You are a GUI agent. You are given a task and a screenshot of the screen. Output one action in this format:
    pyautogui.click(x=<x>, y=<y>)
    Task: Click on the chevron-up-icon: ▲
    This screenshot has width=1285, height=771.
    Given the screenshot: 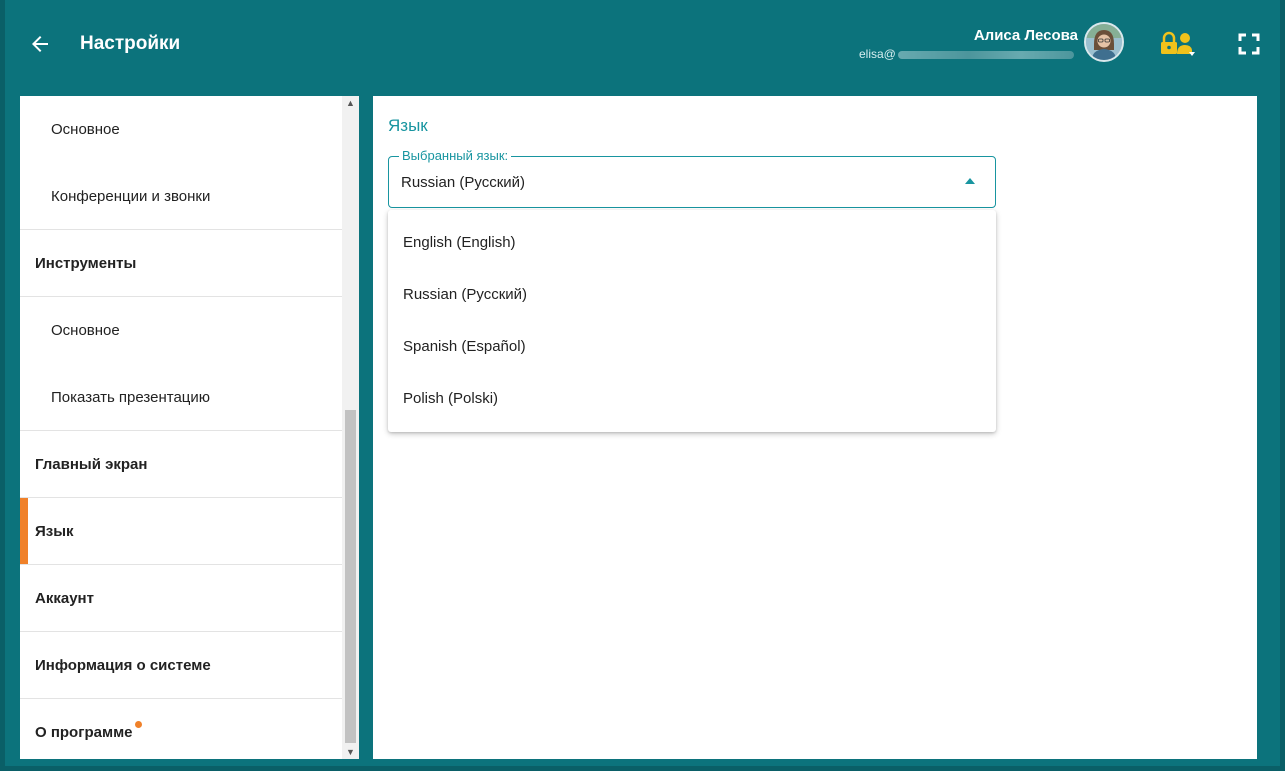 What is the action you would take?
    pyautogui.click(x=350, y=103)
    